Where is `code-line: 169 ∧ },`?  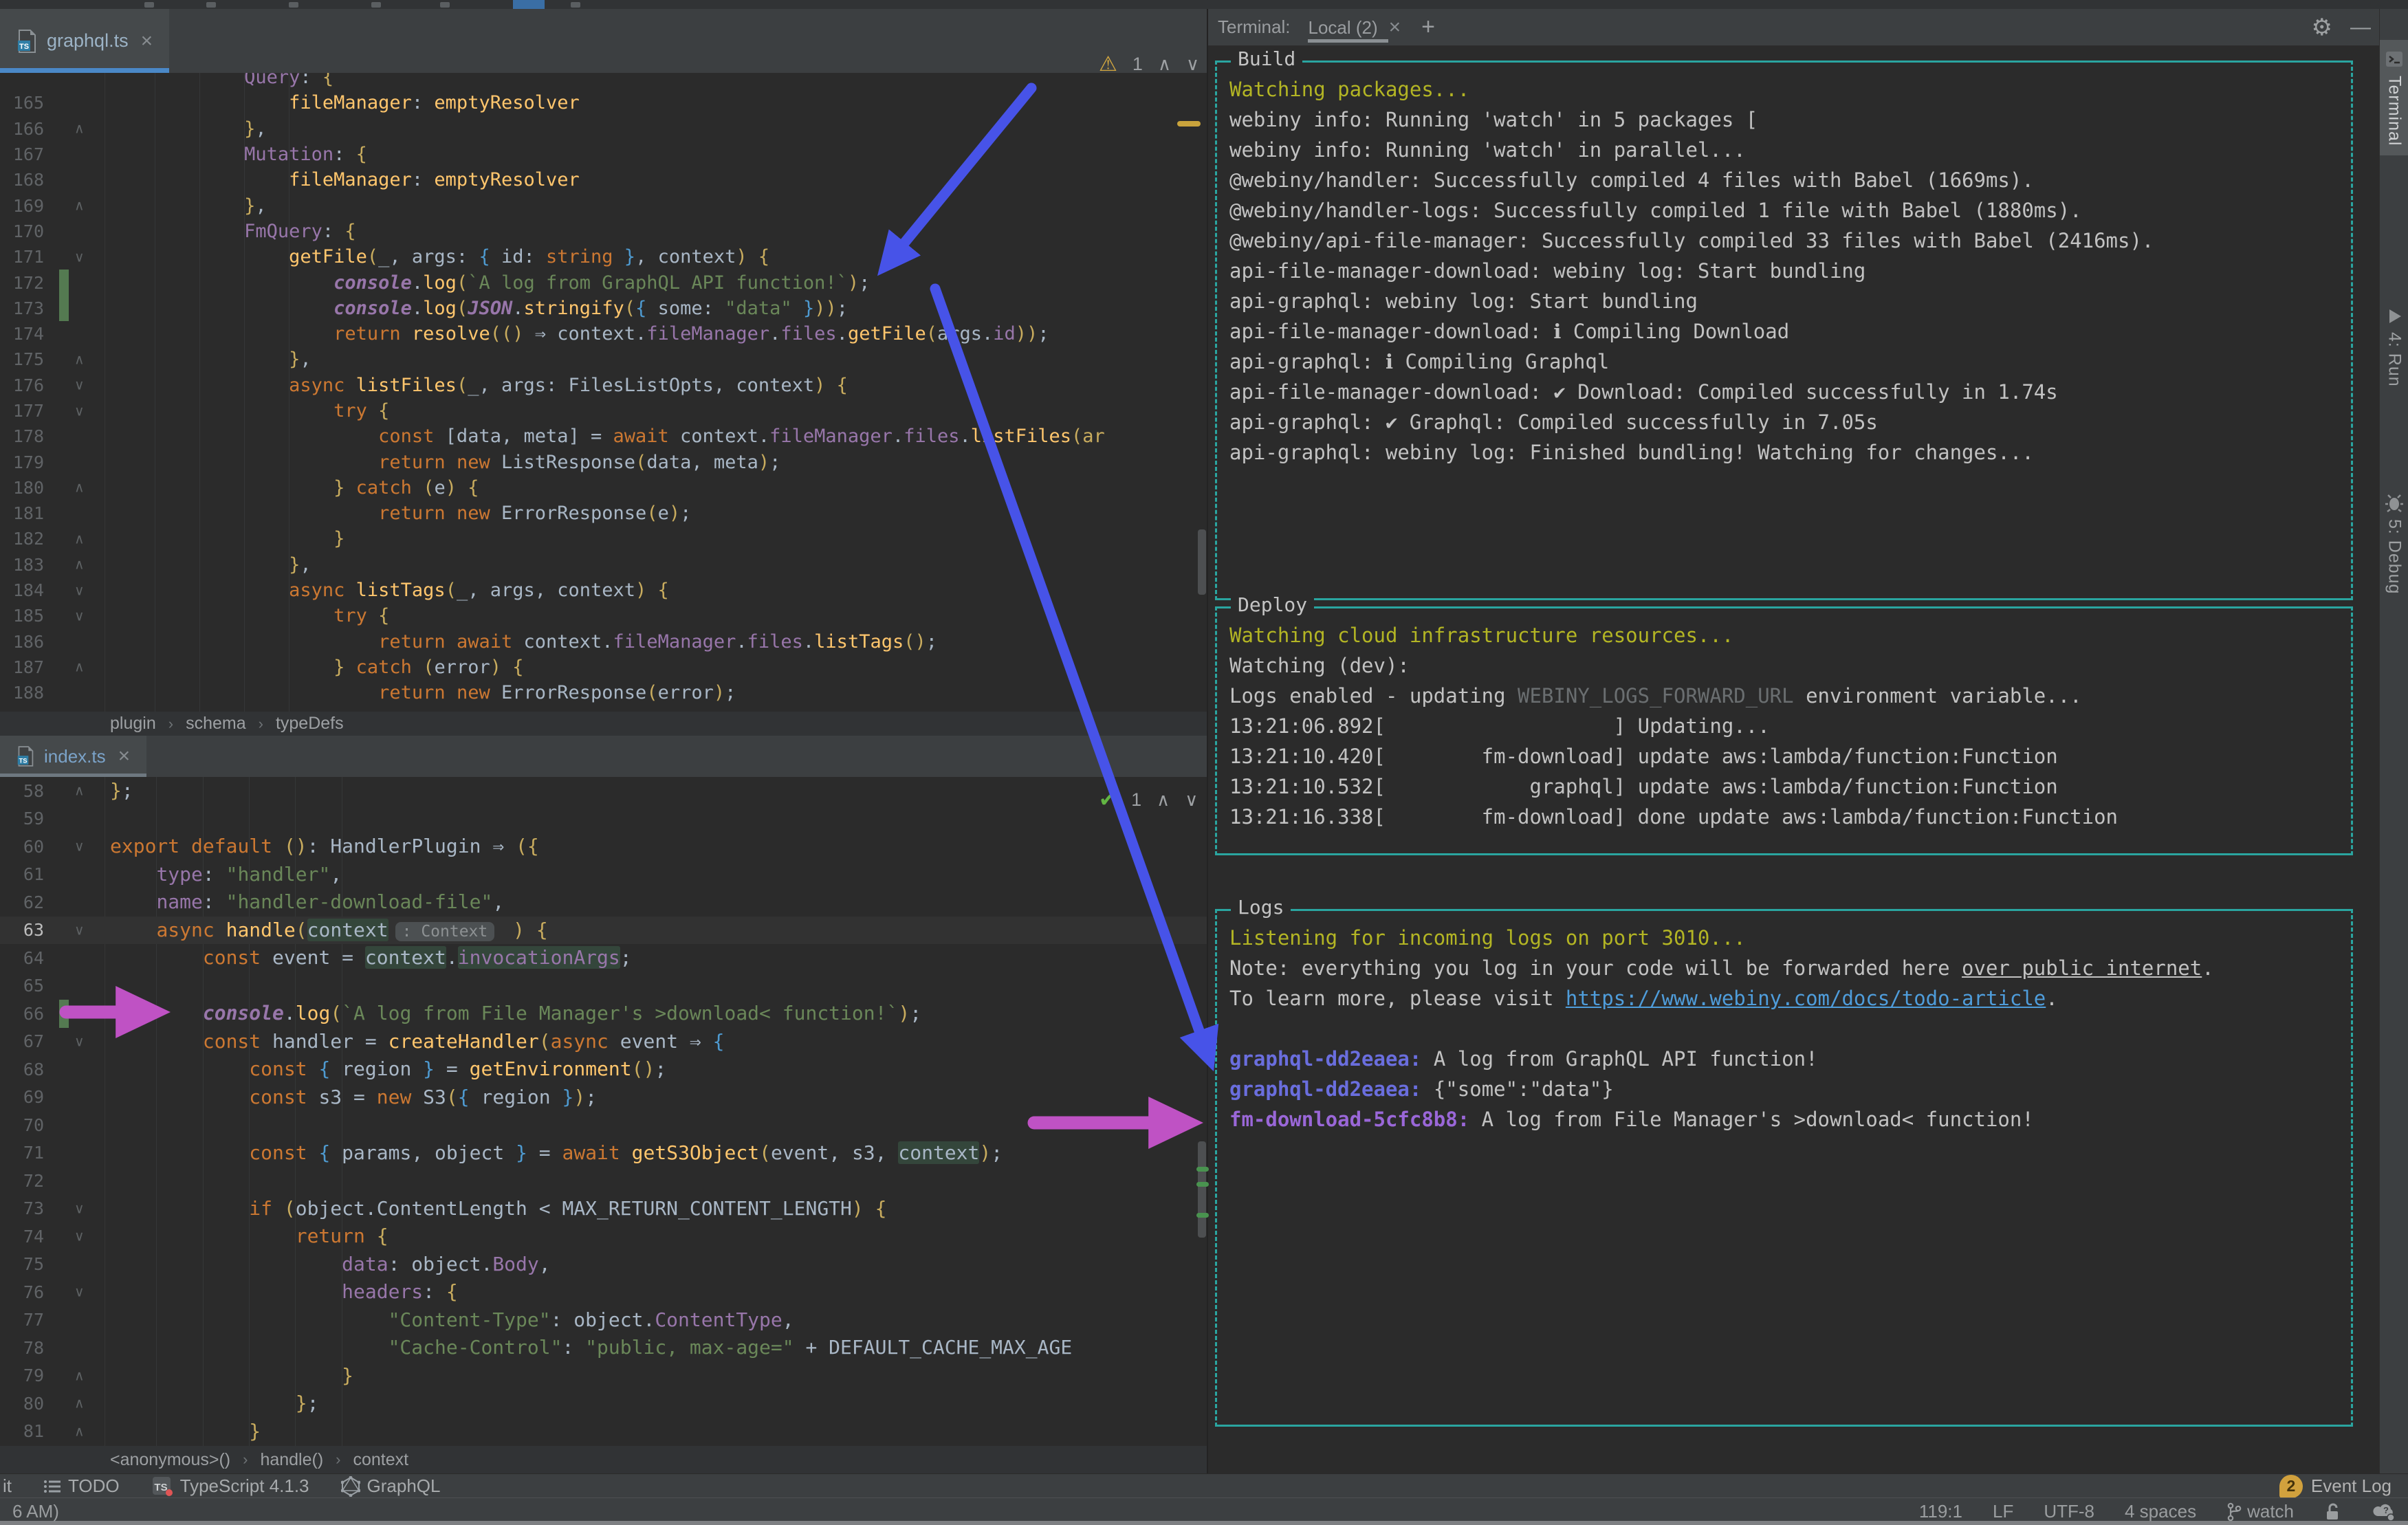 code-line: 169 ∧ }, is located at coordinates (603, 206).